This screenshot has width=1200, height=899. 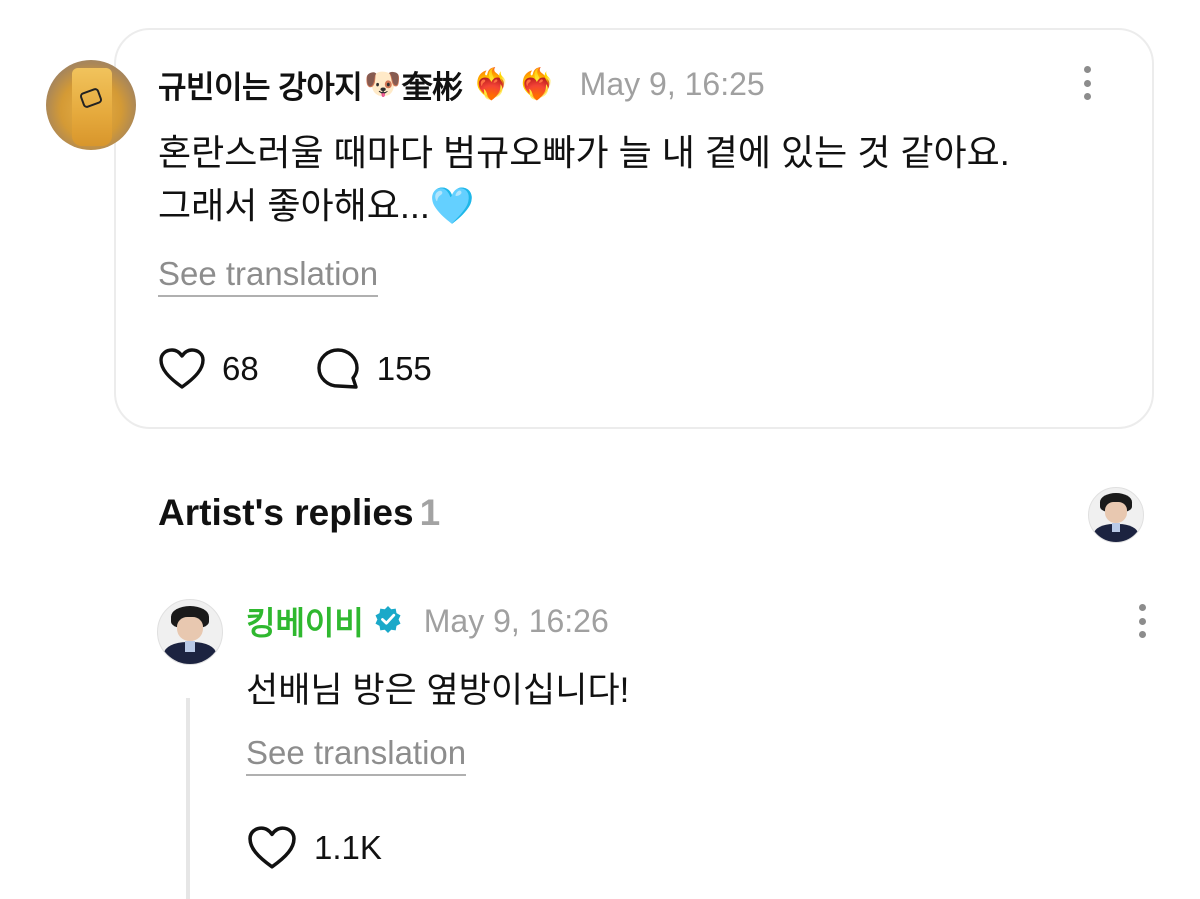 What do you see at coordinates (584, 152) in the screenshot?
I see `post-body-line: 혼란스러울 때마다 범규오빠가 늘 내 곁에 있는 것 같아요.` at bounding box center [584, 152].